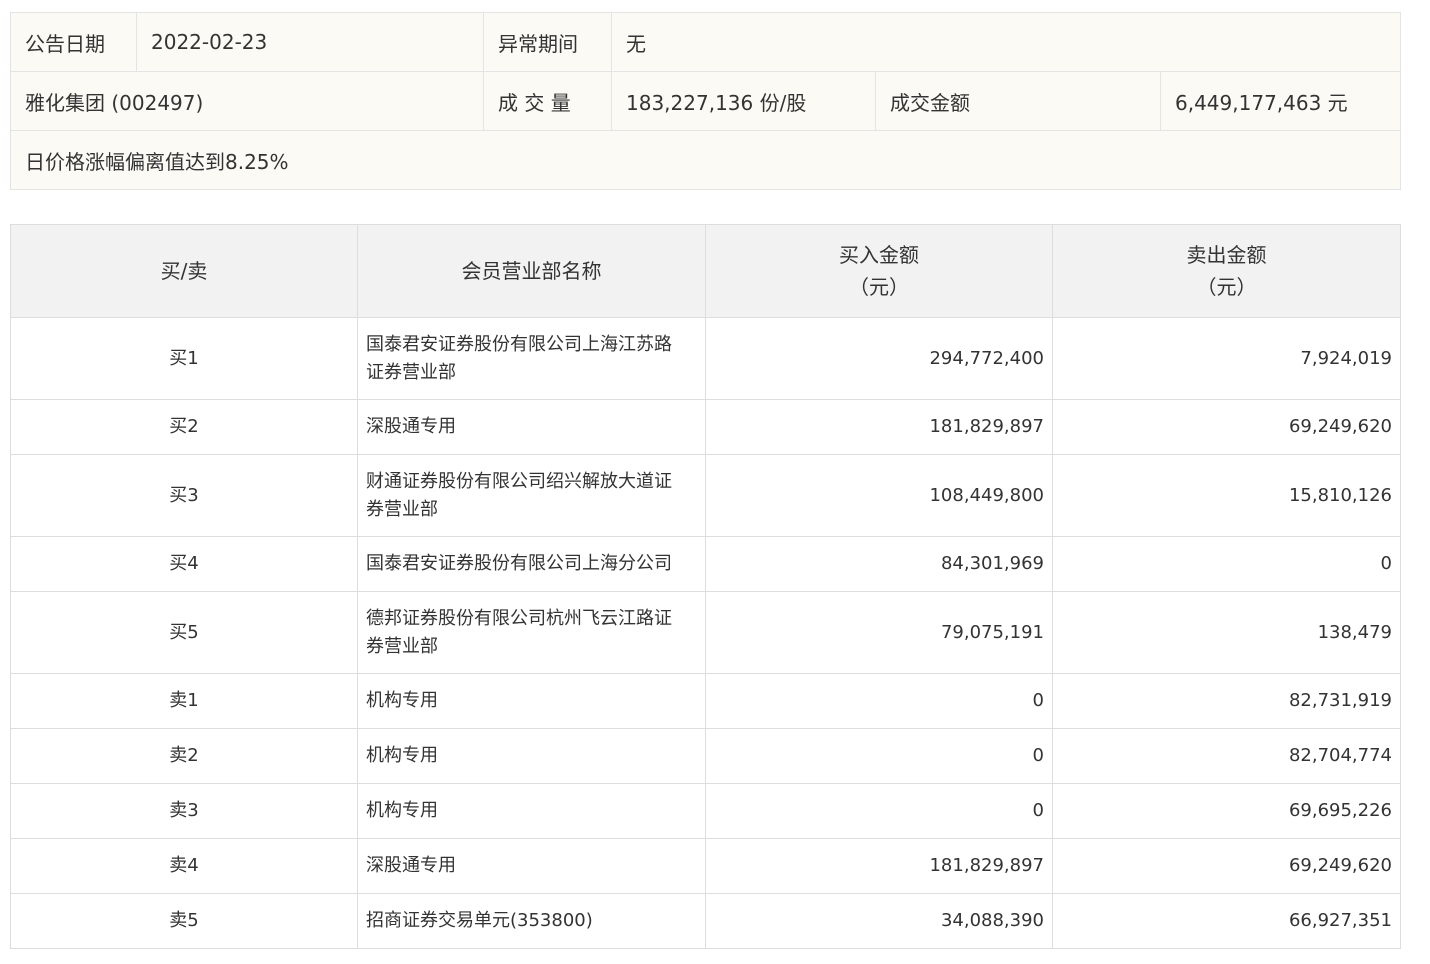 This screenshot has width=1430, height=964. What do you see at coordinates (184, 632) in the screenshot?
I see `row-side: 买5` at bounding box center [184, 632].